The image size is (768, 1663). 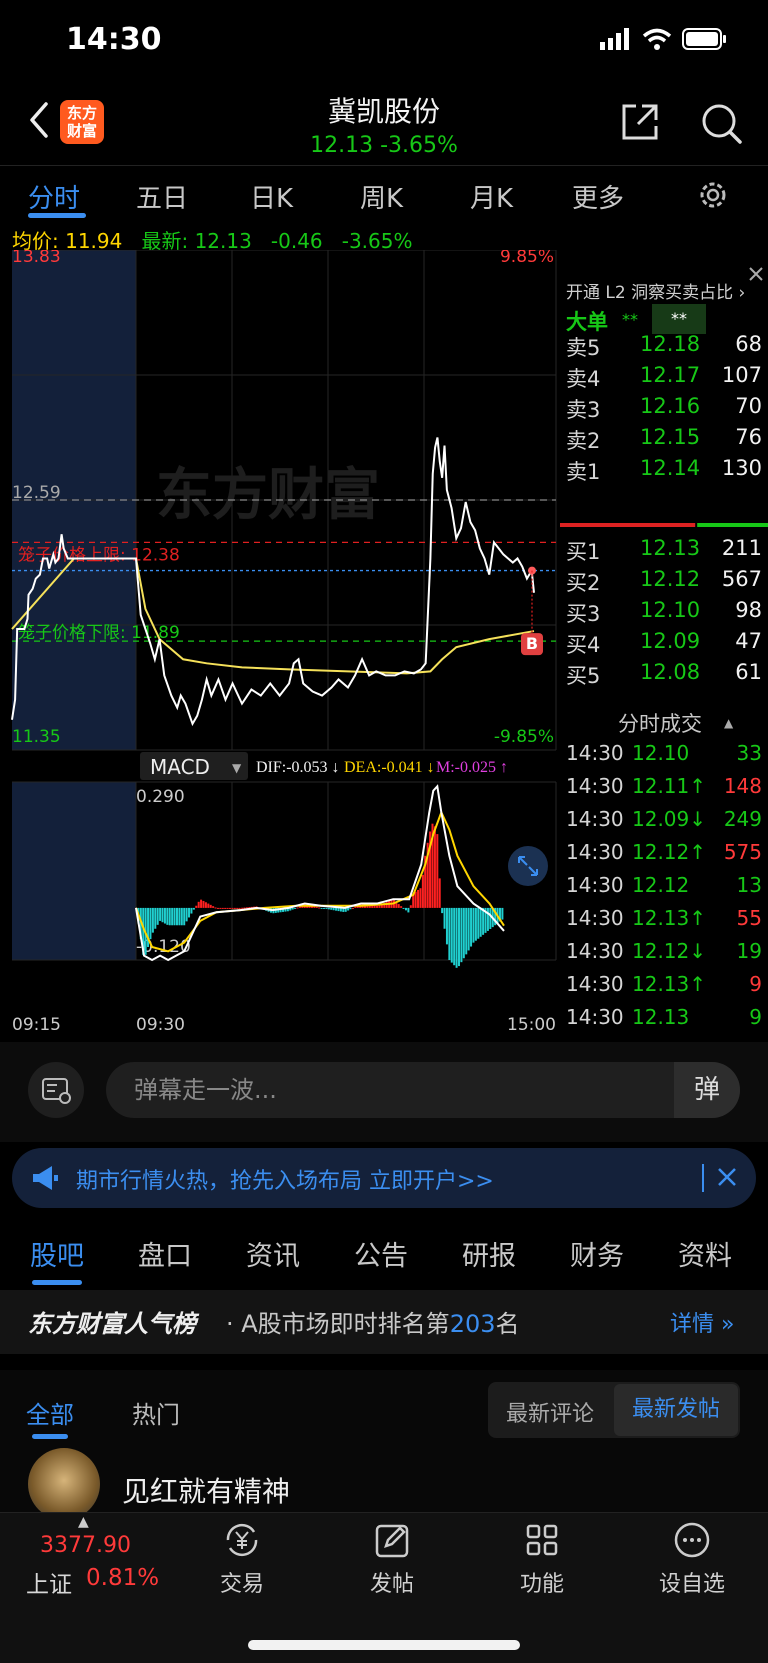 I want to click on tick-row: 14:30 12.12↑ 575, so click(x=664, y=855).